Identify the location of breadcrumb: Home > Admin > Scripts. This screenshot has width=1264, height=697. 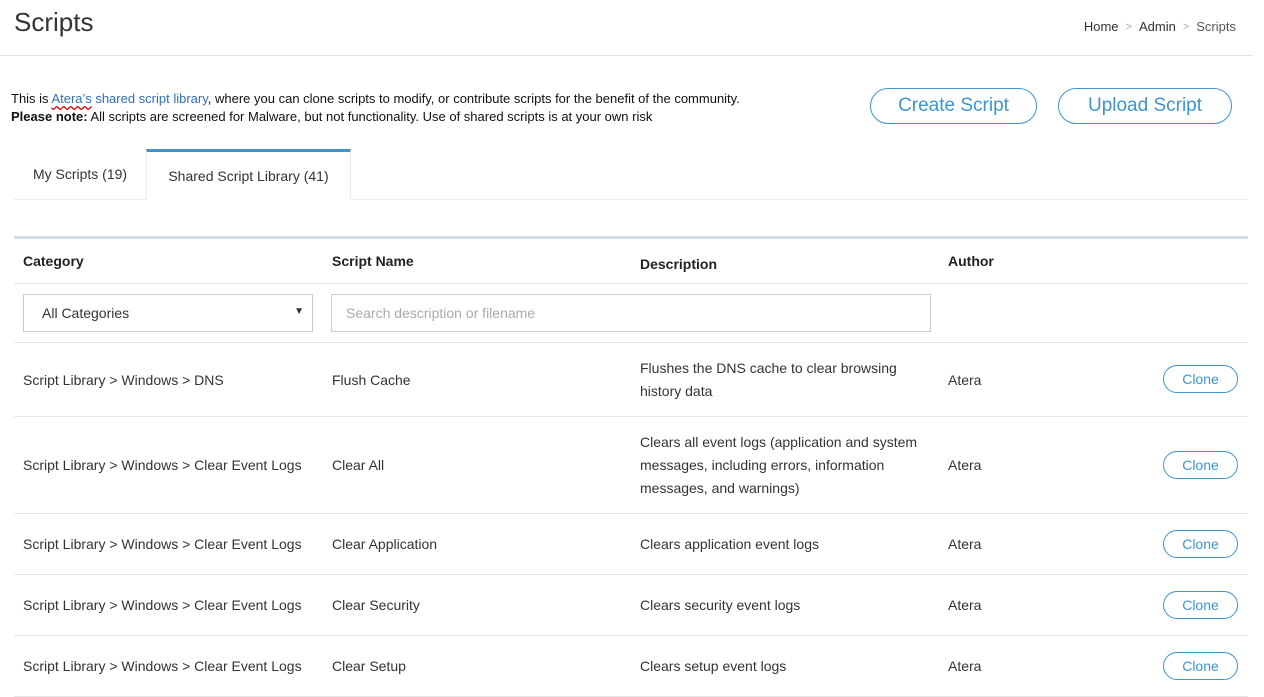
(1160, 26).